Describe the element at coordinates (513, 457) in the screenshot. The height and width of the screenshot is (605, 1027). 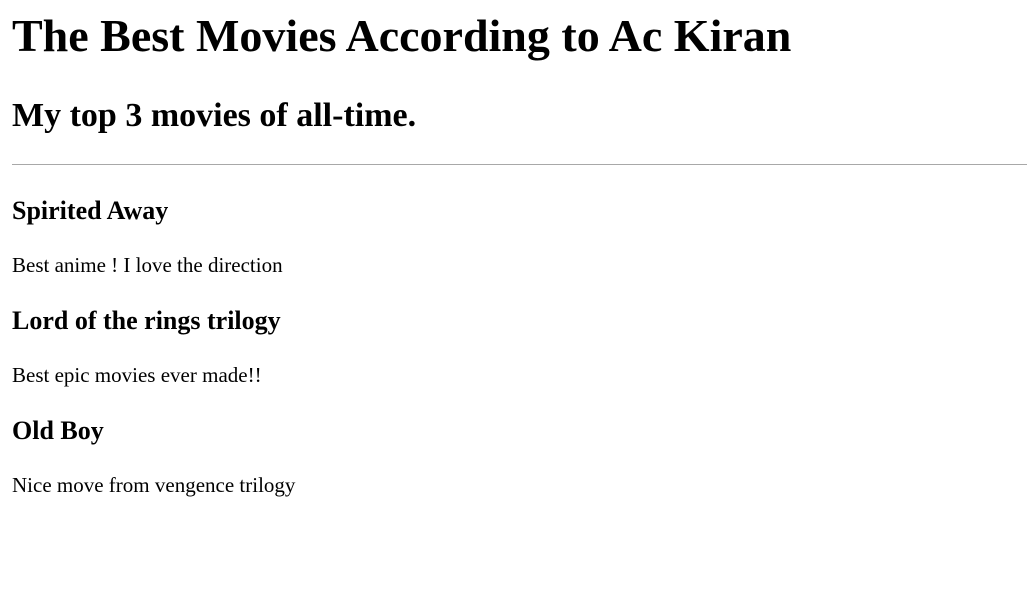
I see `movie-item: Old Boy Nice move from vengence trilogy` at that location.